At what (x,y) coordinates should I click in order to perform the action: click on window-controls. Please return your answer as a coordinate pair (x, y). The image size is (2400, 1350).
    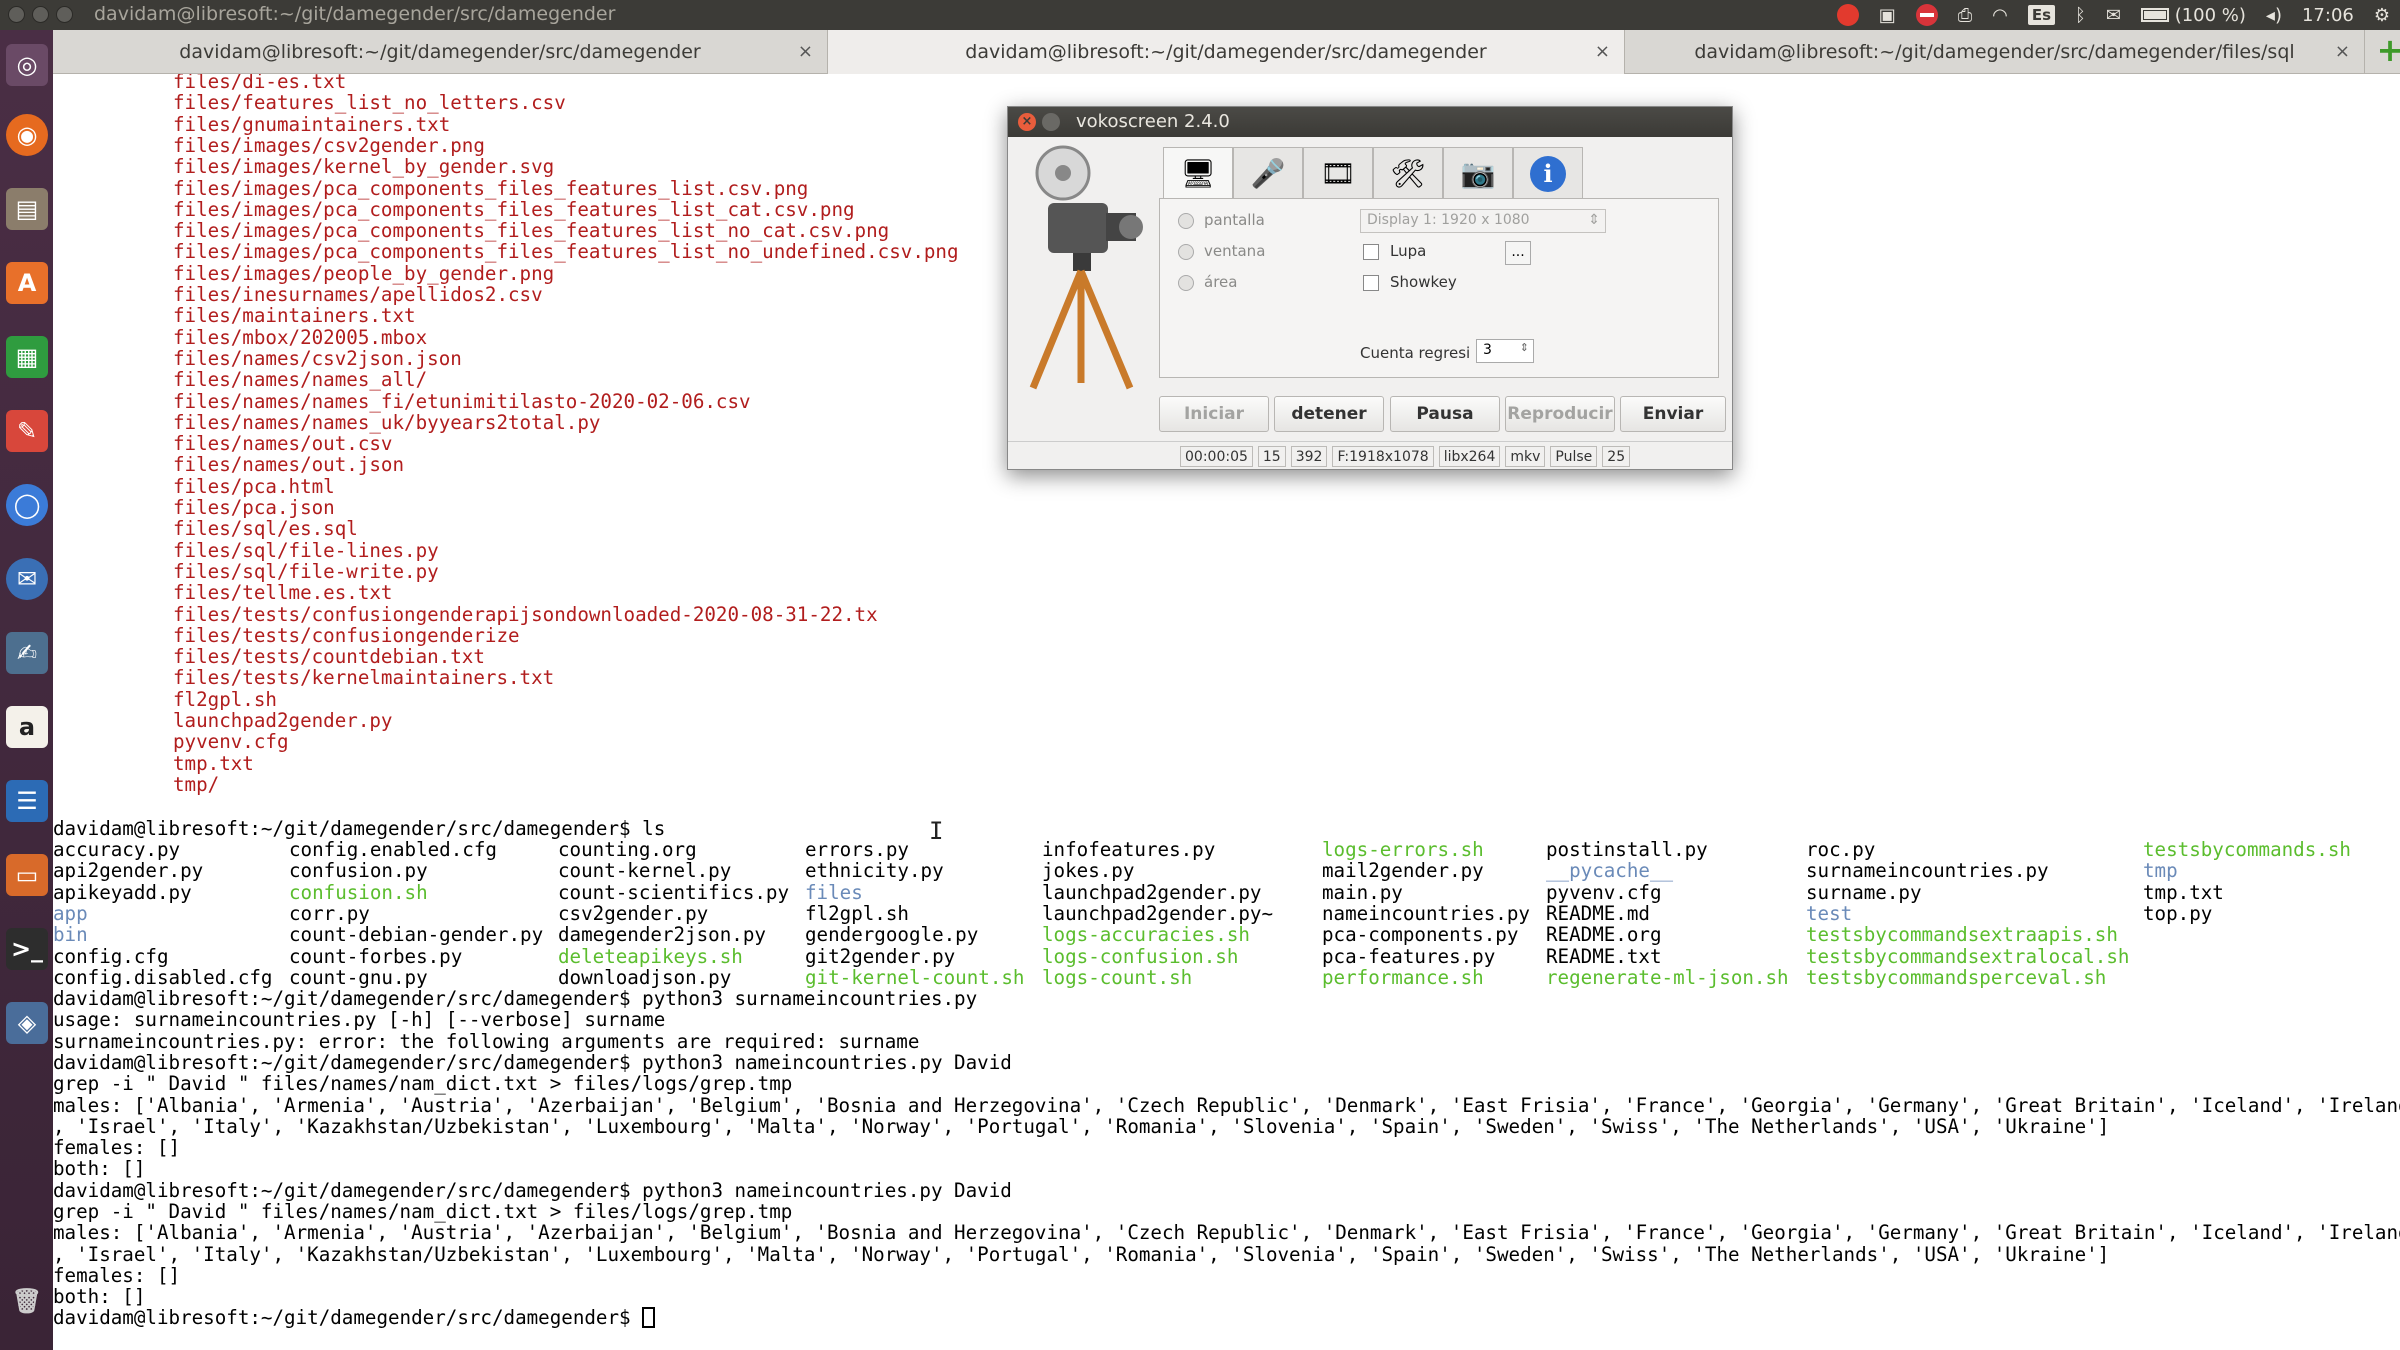
    Looking at the image, I should click on (40, 14).